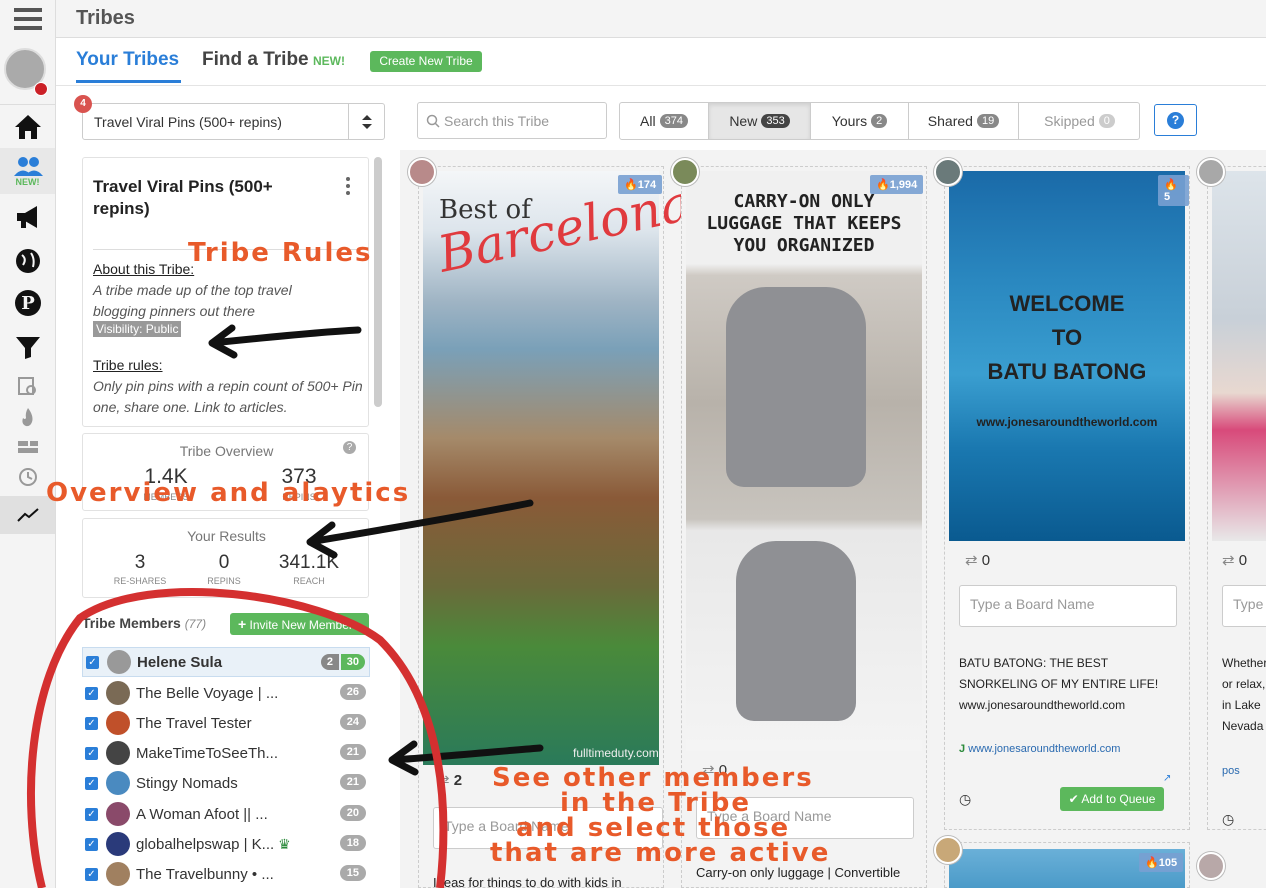  I want to click on filter-all: All 374, so click(664, 121).